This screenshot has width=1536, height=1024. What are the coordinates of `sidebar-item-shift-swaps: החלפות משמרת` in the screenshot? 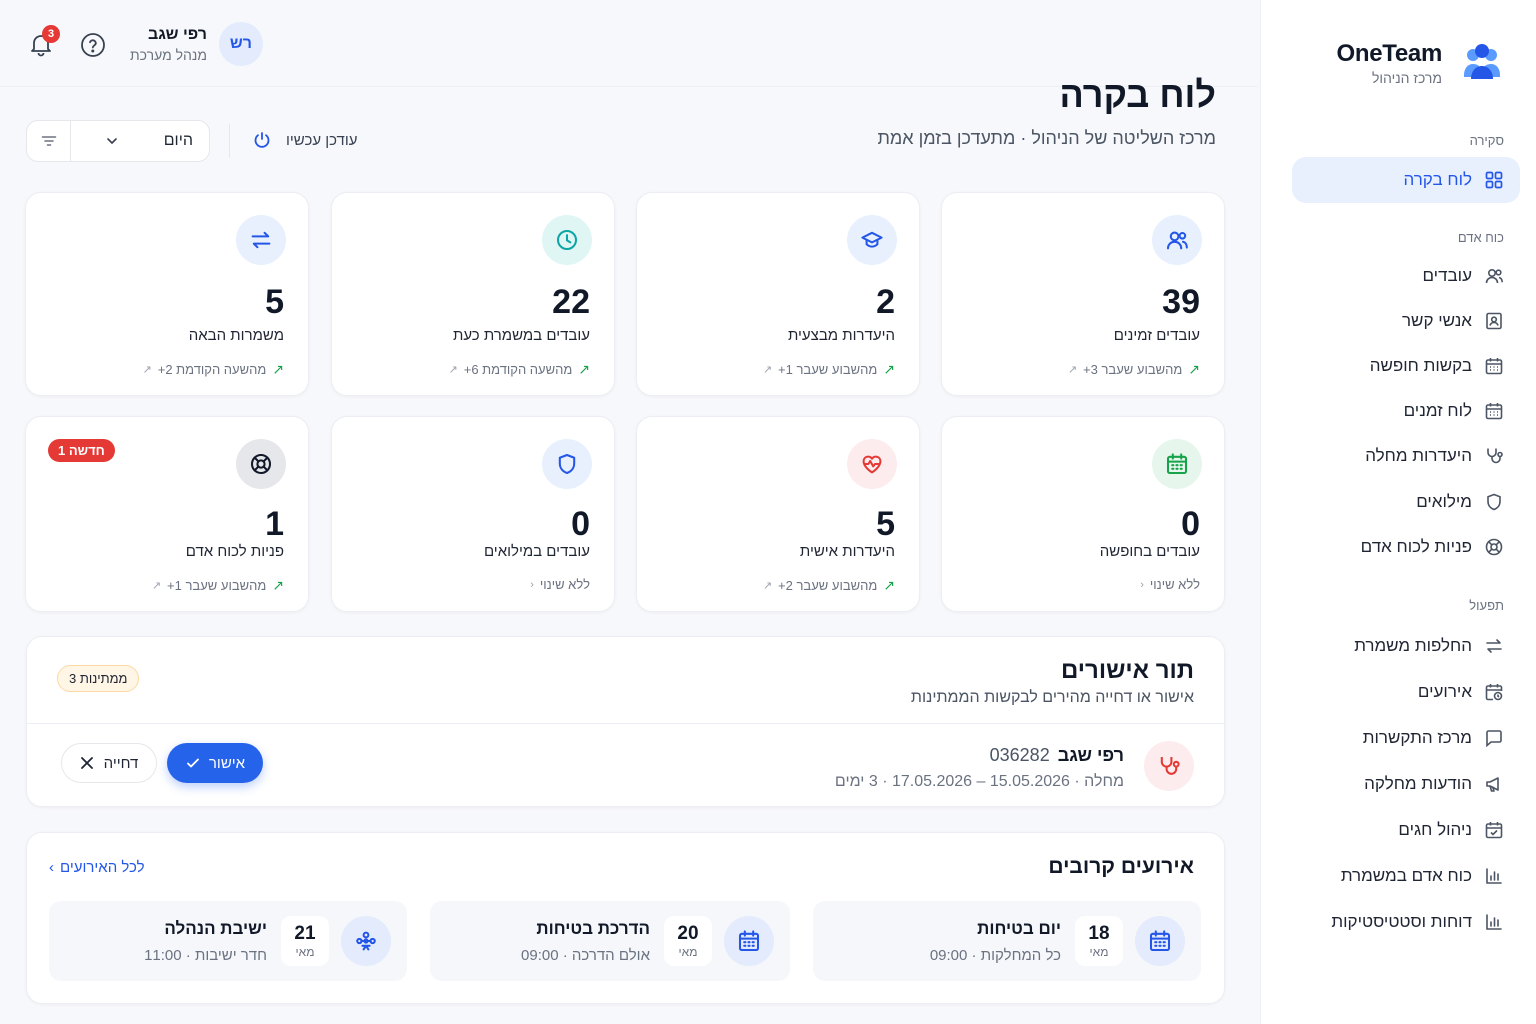 It's located at (1406, 646).